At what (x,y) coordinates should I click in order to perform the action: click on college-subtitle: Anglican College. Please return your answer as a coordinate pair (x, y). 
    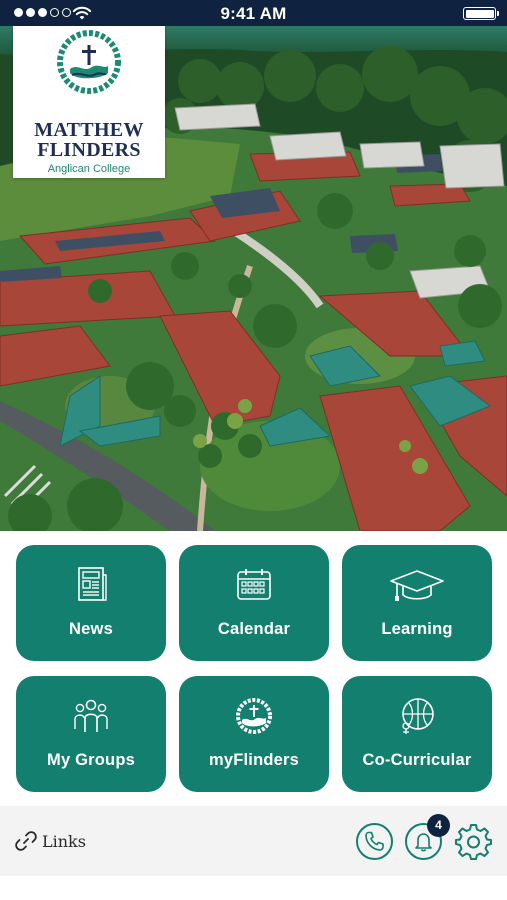
    Looking at the image, I should click on (89, 169).